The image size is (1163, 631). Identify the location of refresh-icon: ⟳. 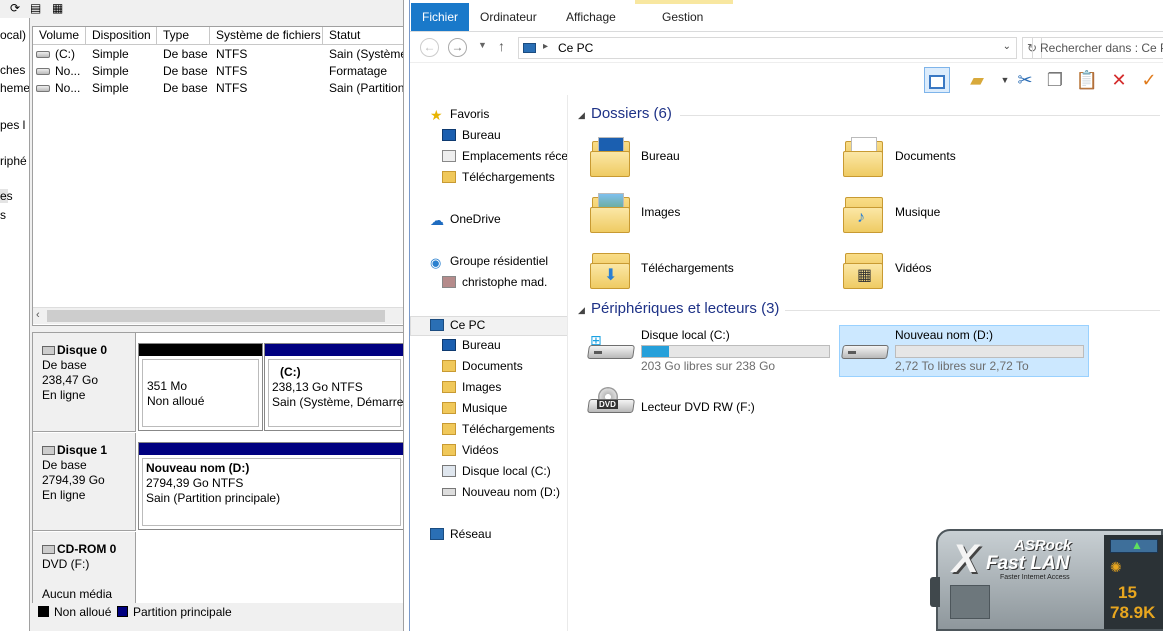
(15, 8).